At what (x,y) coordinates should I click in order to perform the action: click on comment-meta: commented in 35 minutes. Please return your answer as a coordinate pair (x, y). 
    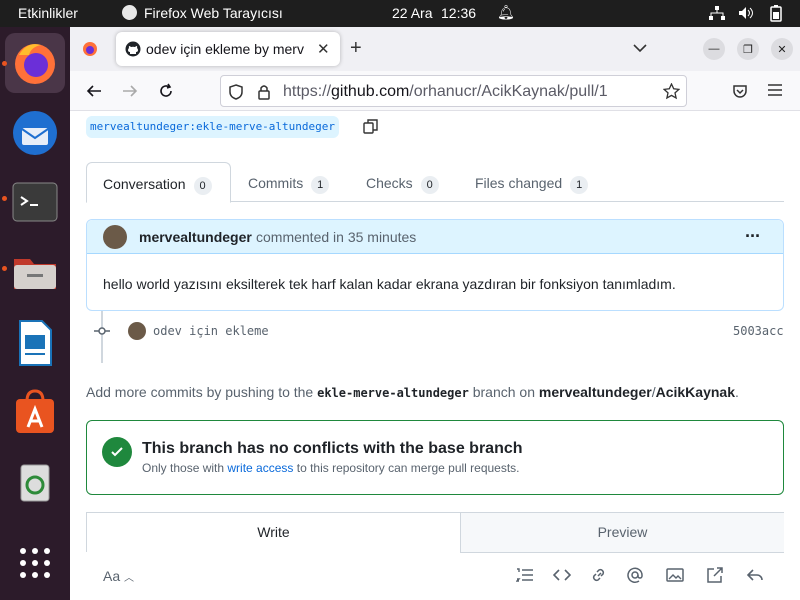
    Looking at the image, I should click on (336, 237).